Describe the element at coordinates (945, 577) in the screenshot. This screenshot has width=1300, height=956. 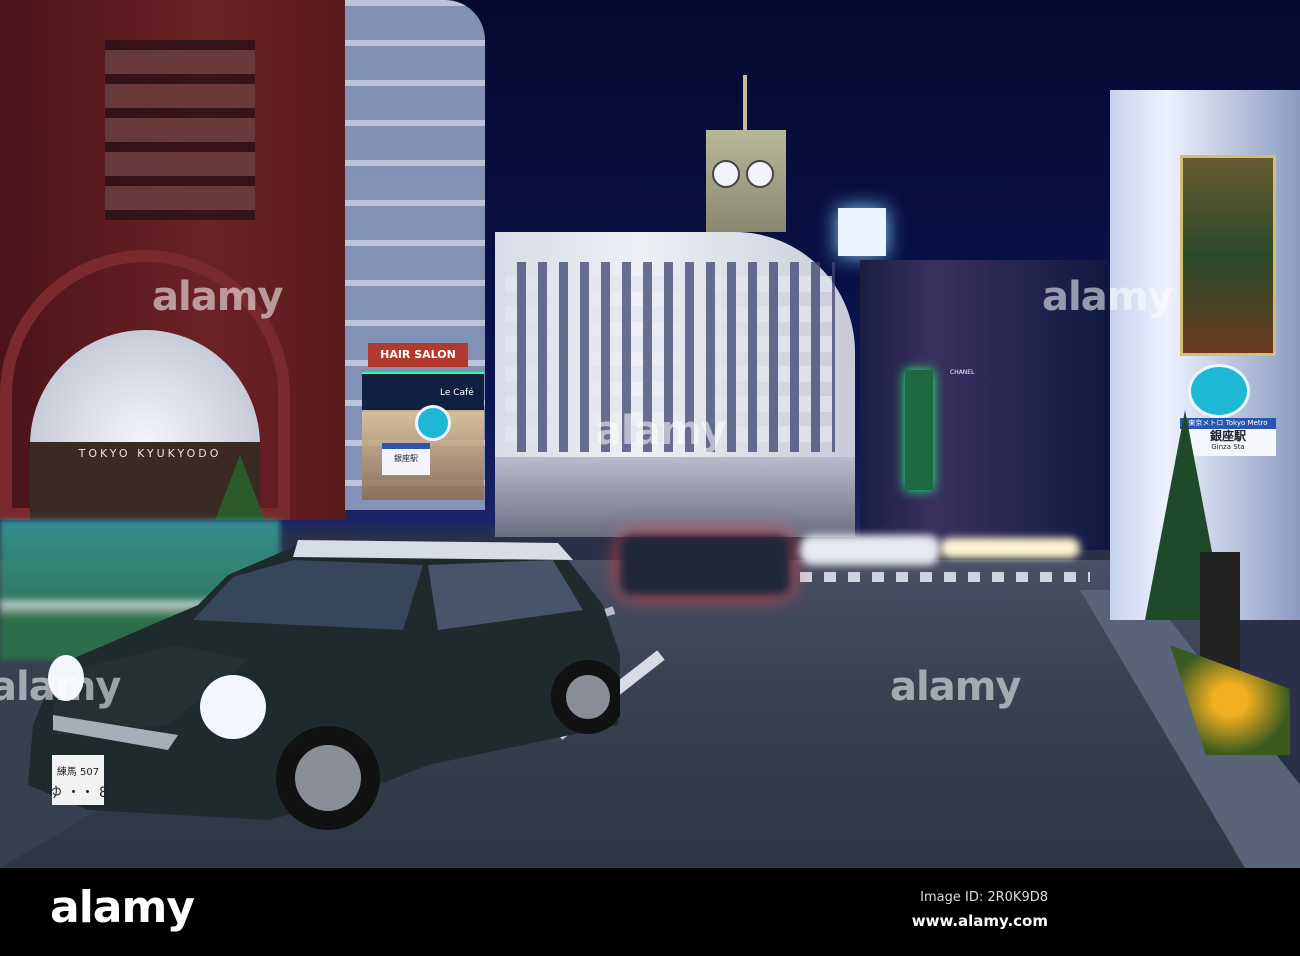
I see `crosswalk` at that location.